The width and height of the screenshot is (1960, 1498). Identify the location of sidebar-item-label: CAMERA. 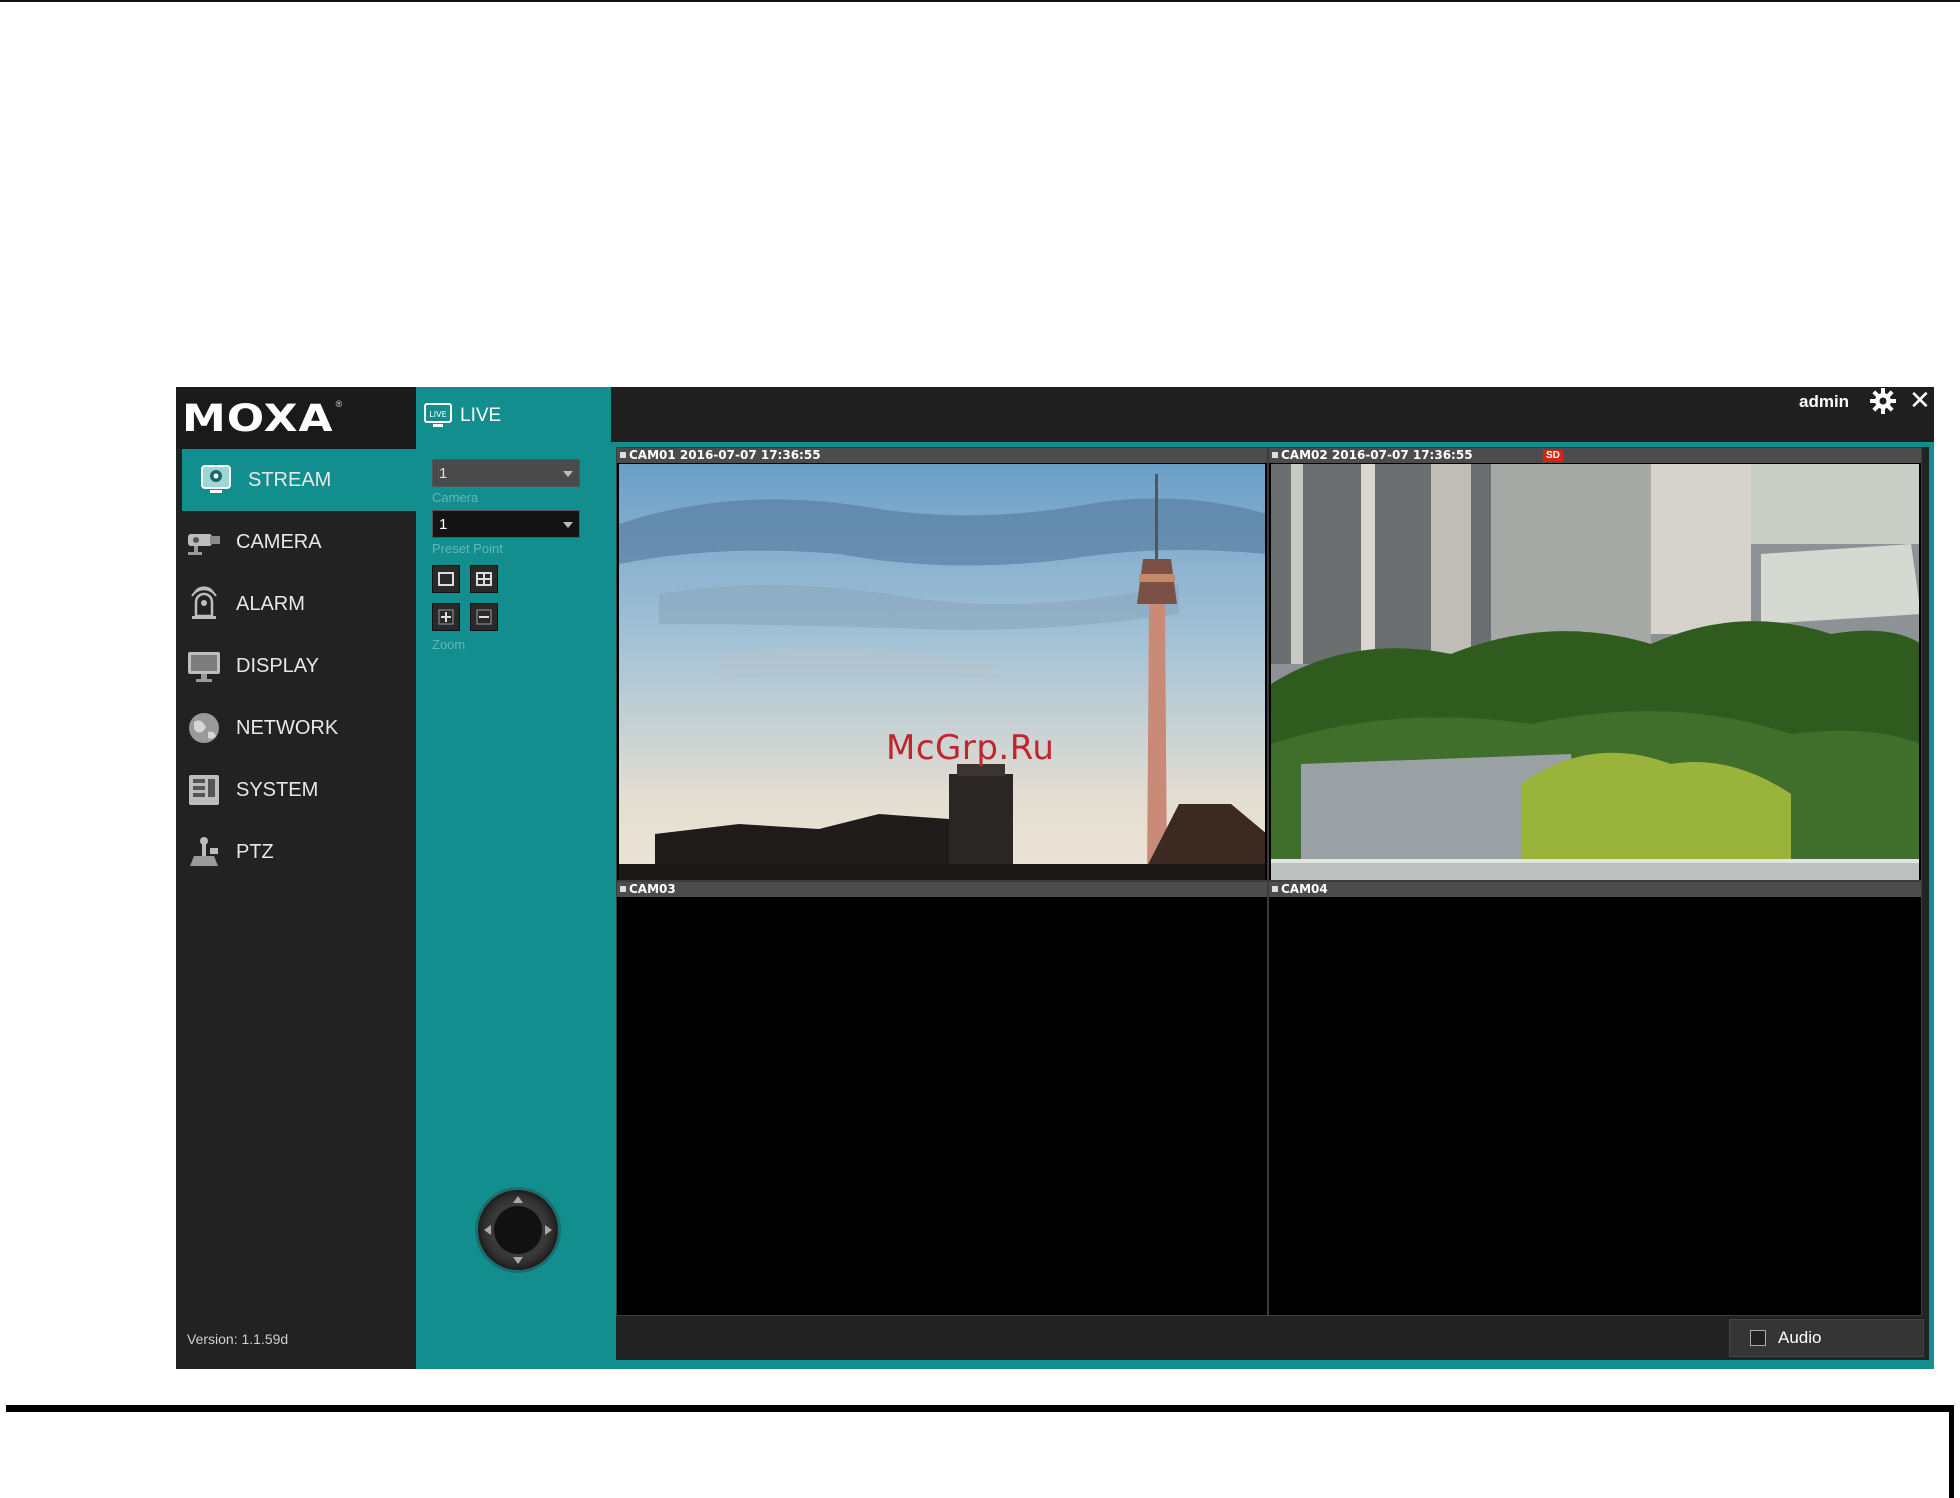
(279, 541).